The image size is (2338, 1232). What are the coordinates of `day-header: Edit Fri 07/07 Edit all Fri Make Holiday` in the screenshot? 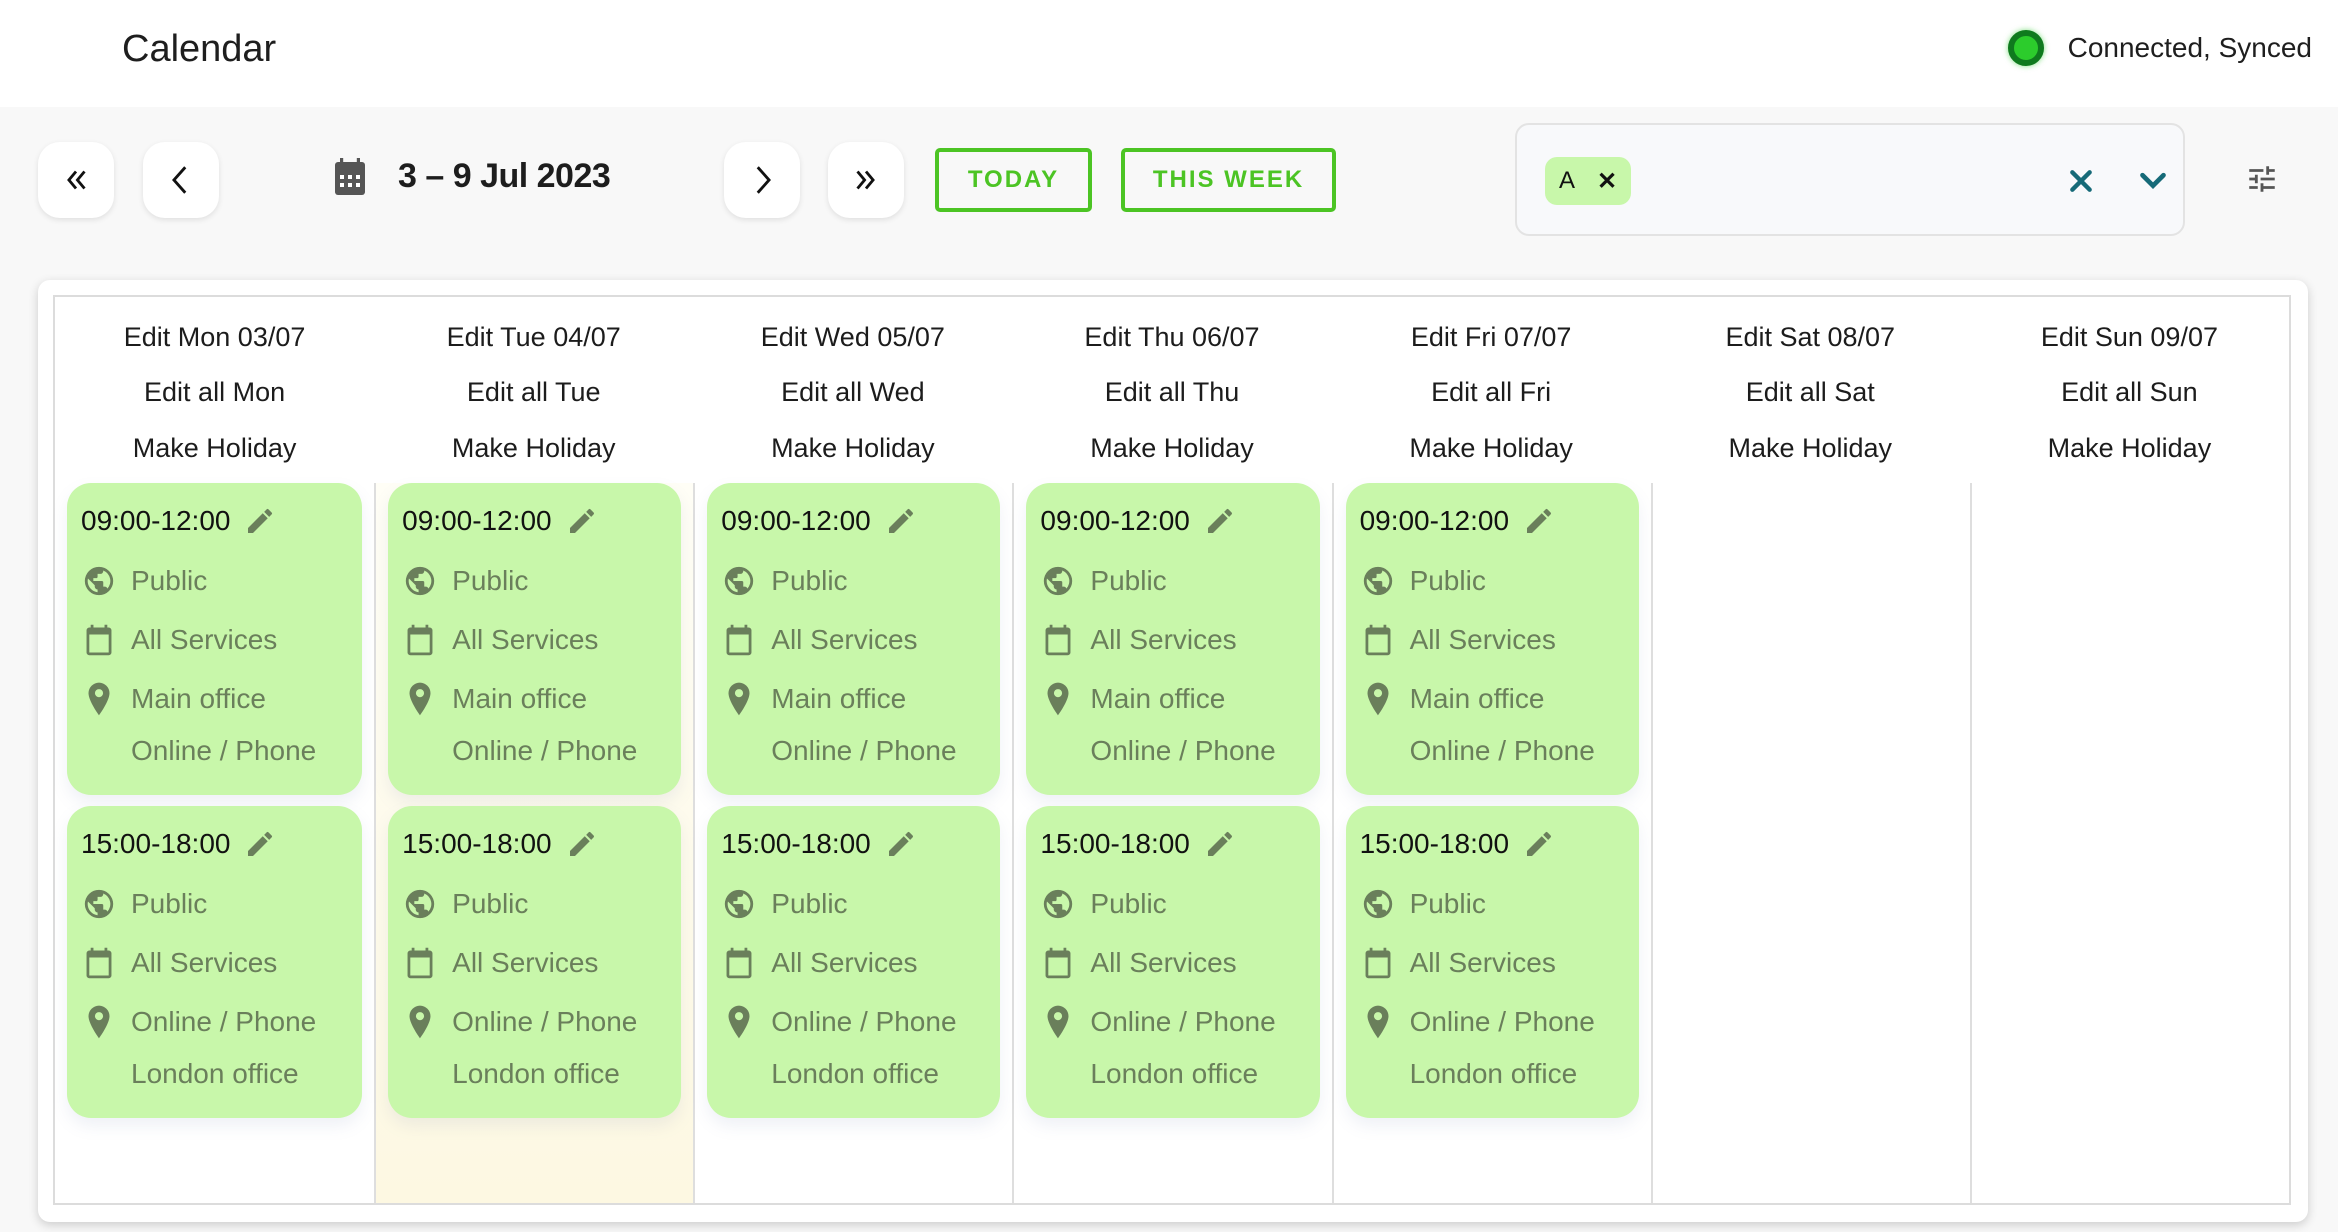 It's located at (1491, 390).